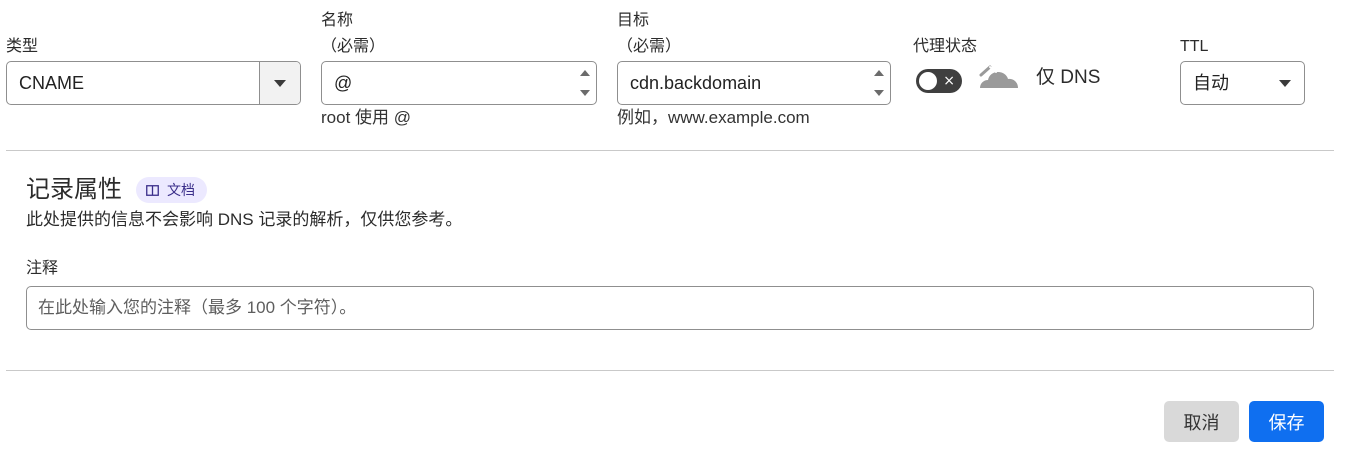 Image resolution: width=1368 pixels, height=459 pixels. What do you see at coordinates (1286, 421) in the screenshot?
I see `save-button: 保存` at bounding box center [1286, 421].